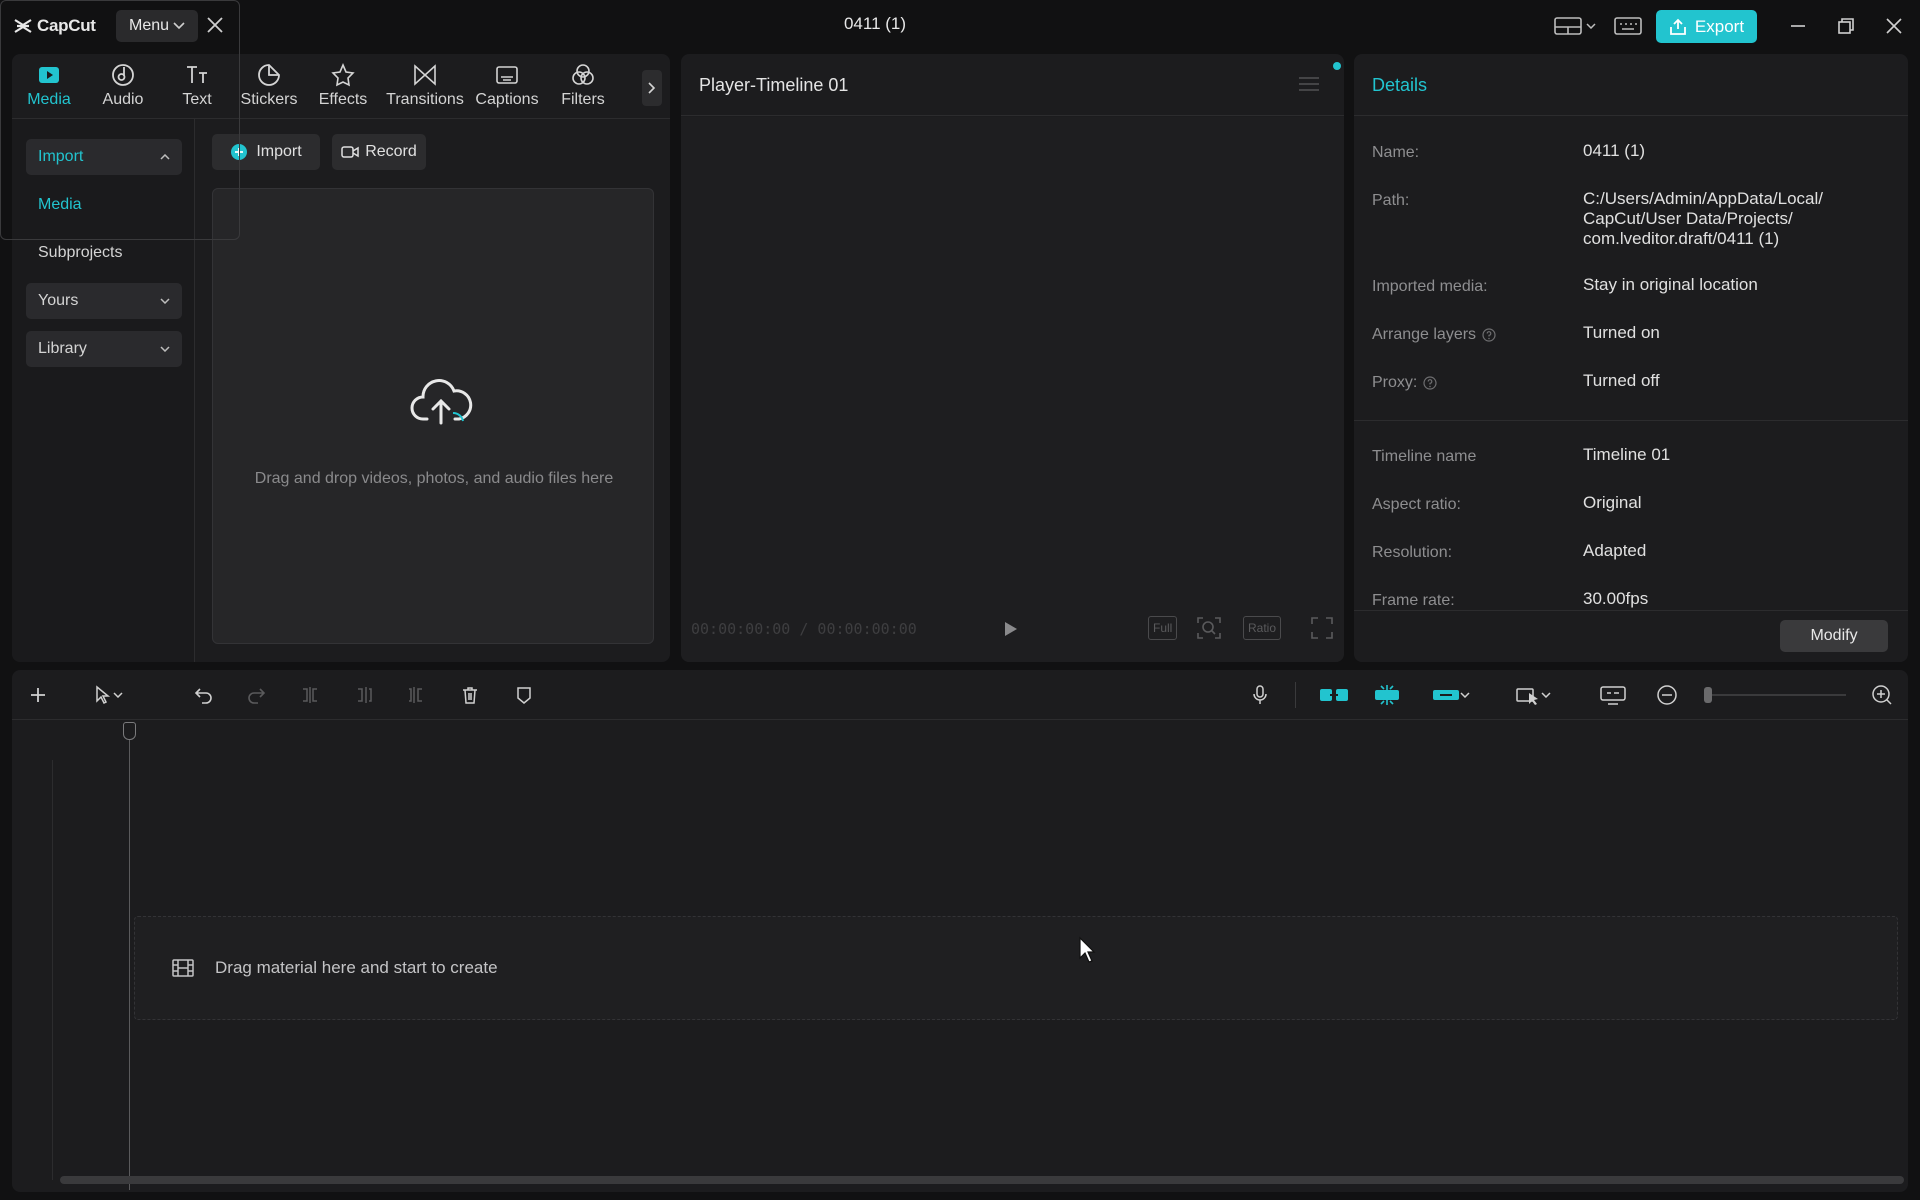 Image resolution: width=1920 pixels, height=1200 pixels. Describe the element at coordinates (1678, 26) in the screenshot. I see `export-icon` at that location.